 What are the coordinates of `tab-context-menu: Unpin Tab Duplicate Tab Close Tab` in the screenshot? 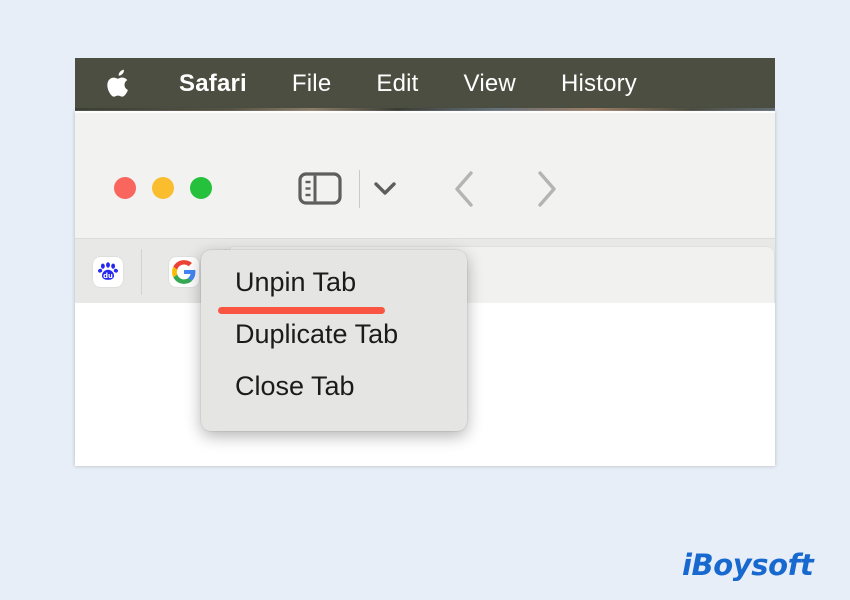 It's located at (334, 340).